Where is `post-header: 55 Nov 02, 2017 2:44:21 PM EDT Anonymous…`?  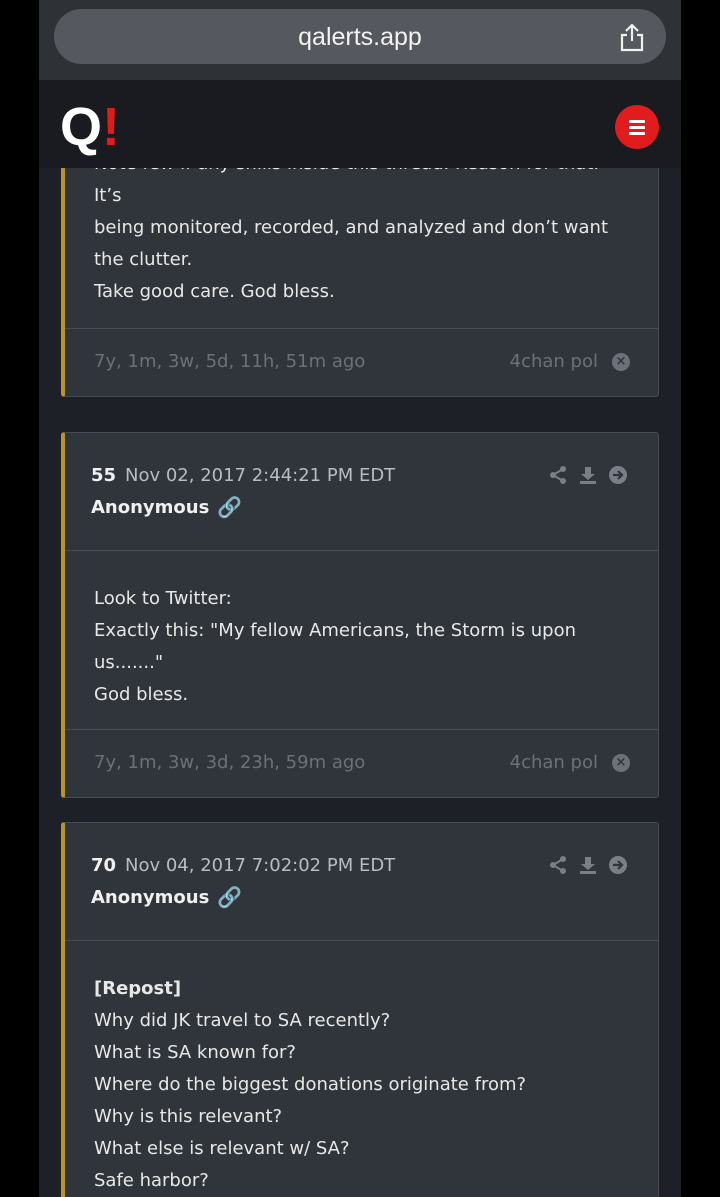
post-header: 55 Nov 02, 2017 2:44:21 PM EDT Anonymous… is located at coordinates (361, 492).